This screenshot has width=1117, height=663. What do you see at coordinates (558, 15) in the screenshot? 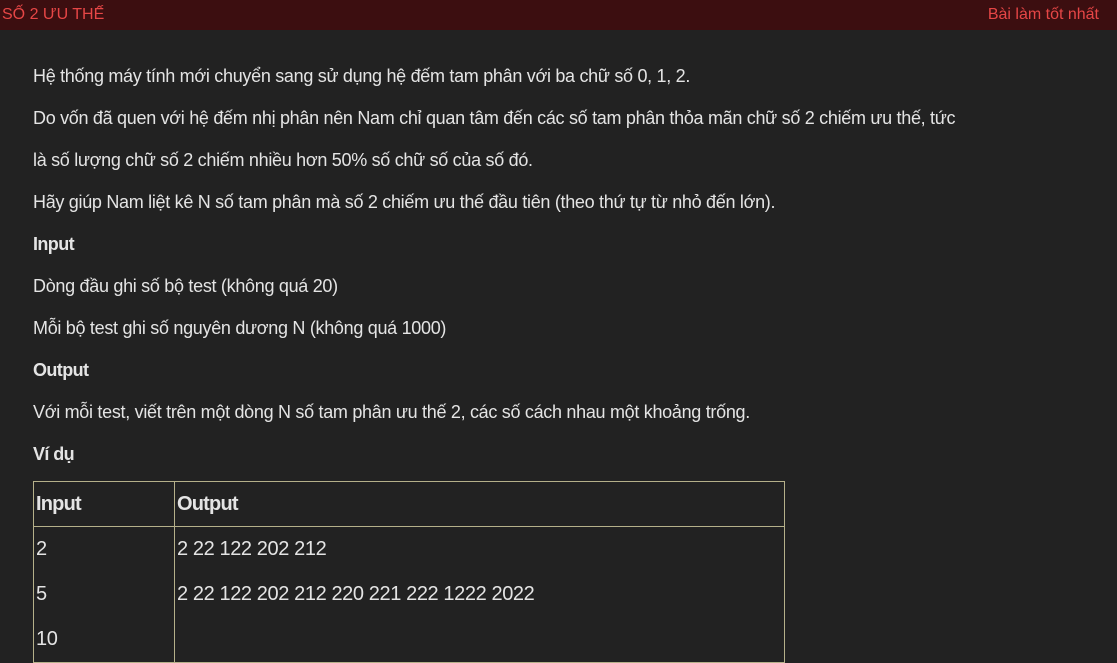
I see `top-bar: SỐ 2 ƯU THẾ Bài làm tốt nhất` at bounding box center [558, 15].